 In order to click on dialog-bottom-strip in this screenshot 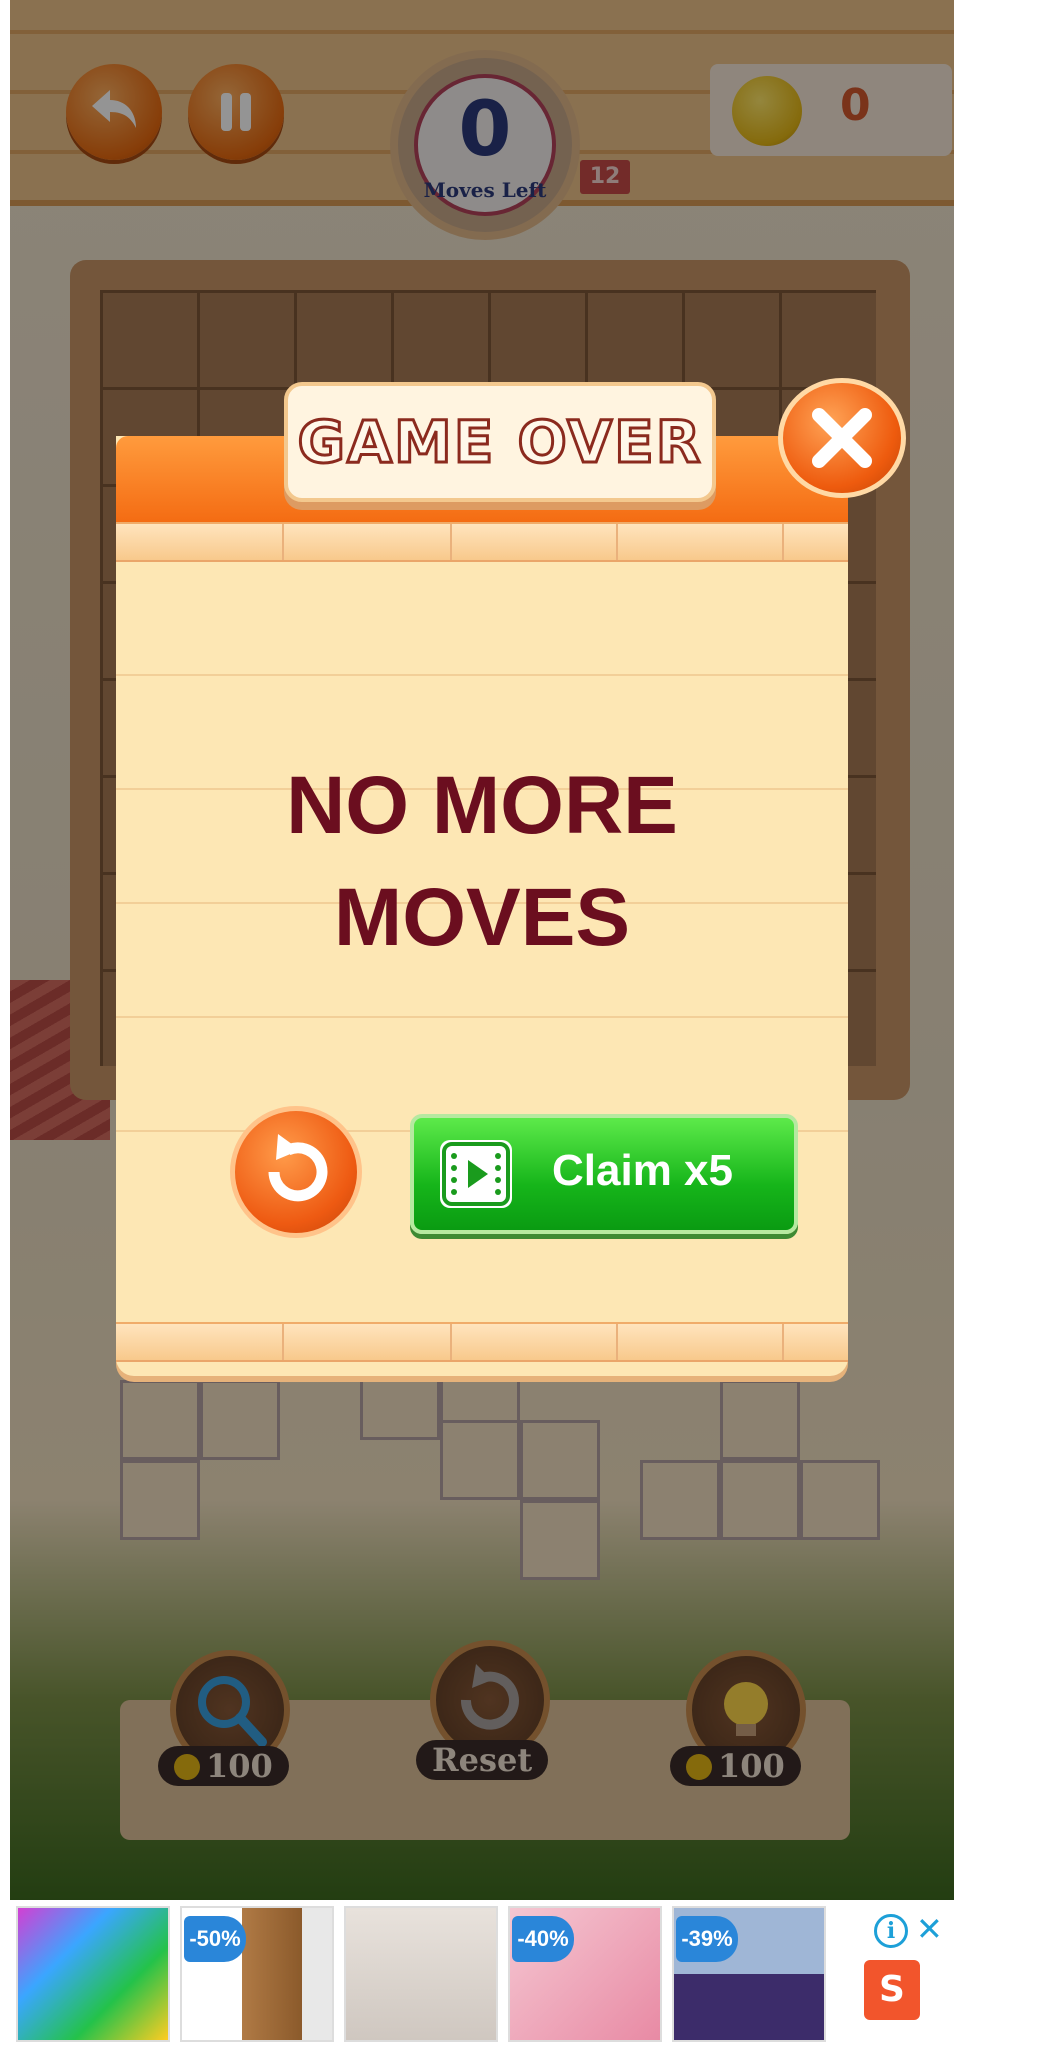, I will do `click(482, 1342)`.